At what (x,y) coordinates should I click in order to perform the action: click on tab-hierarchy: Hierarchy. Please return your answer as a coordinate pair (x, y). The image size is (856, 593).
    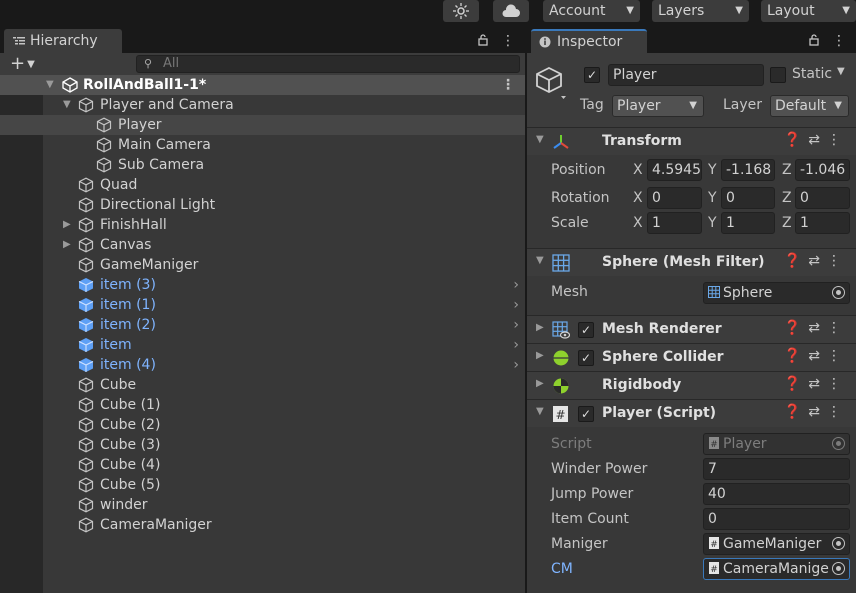
    Looking at the image, I should click on (63, 41).